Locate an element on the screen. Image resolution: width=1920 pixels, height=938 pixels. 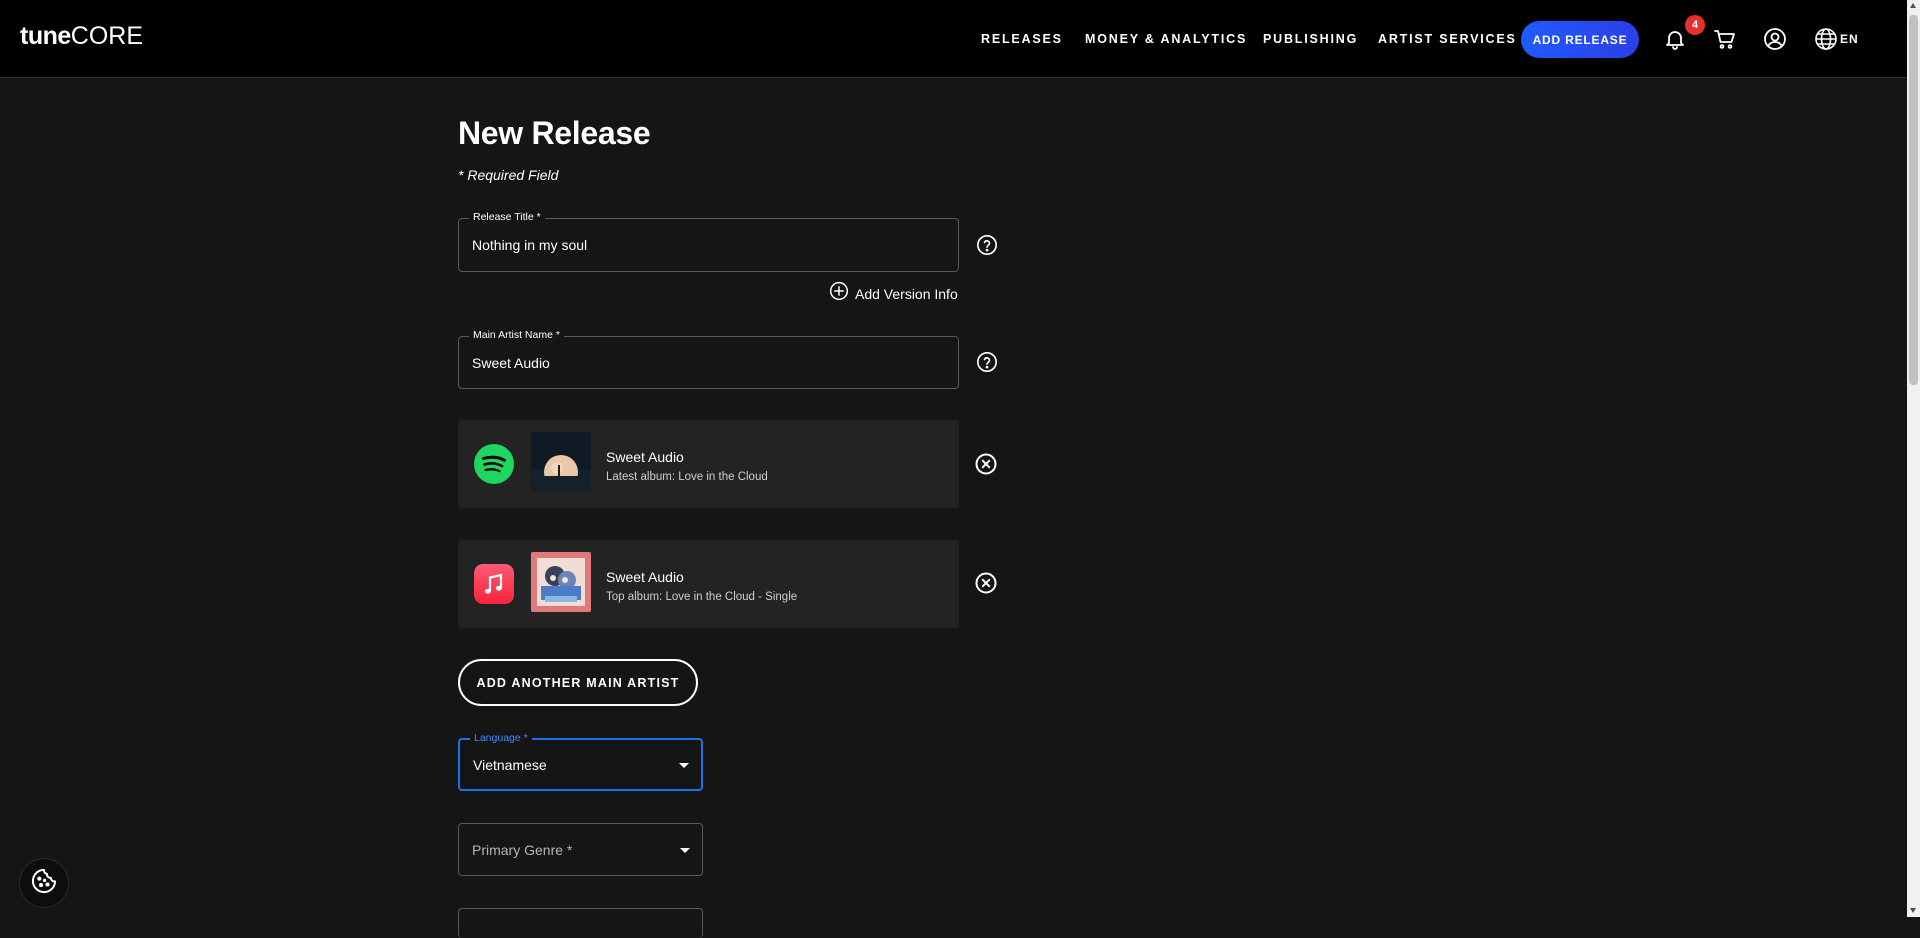
add-circle-icon is located at coordinates (839, 293).